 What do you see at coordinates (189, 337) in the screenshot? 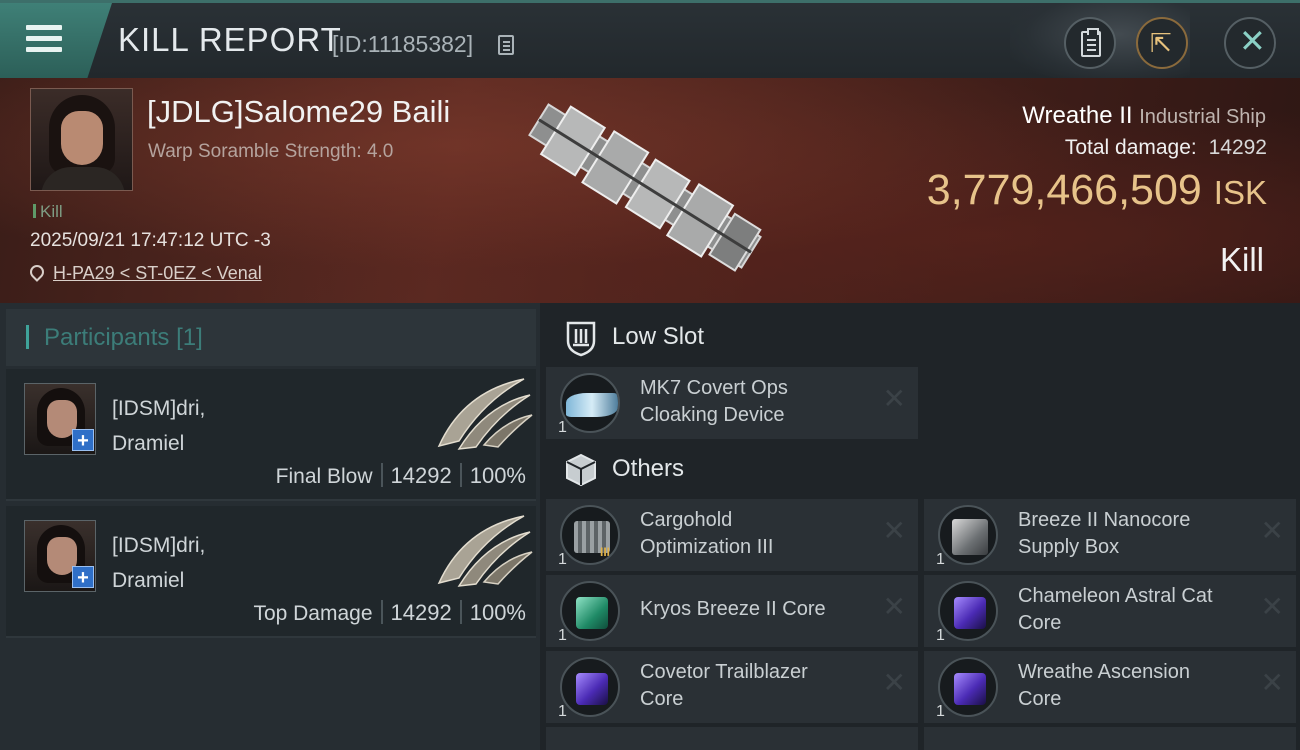
I see `participants-count: [1]` at bounding box center [189, 337].